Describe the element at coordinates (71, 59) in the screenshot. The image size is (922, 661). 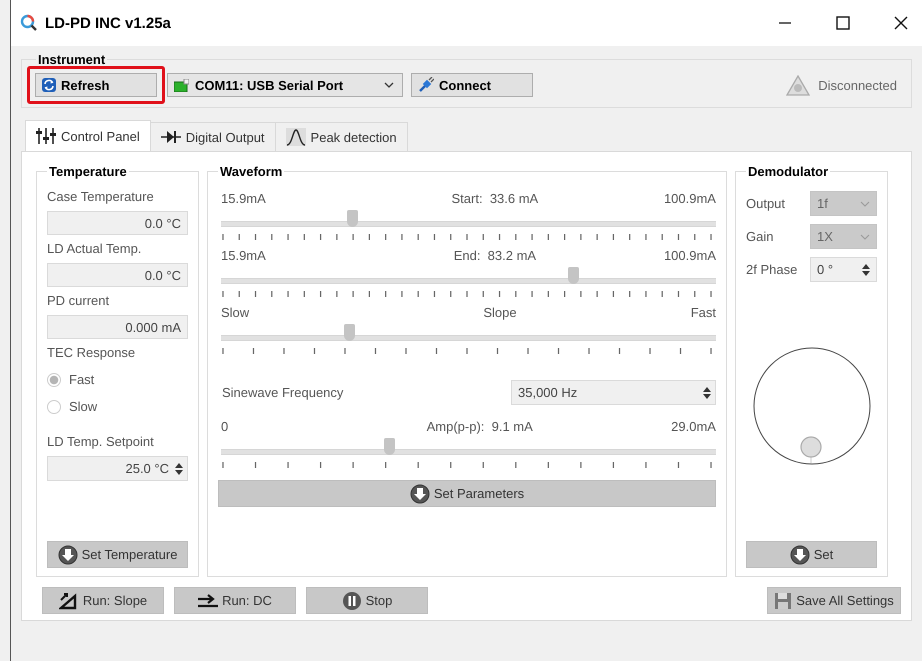
I see `group-title: Instrument` at that location.